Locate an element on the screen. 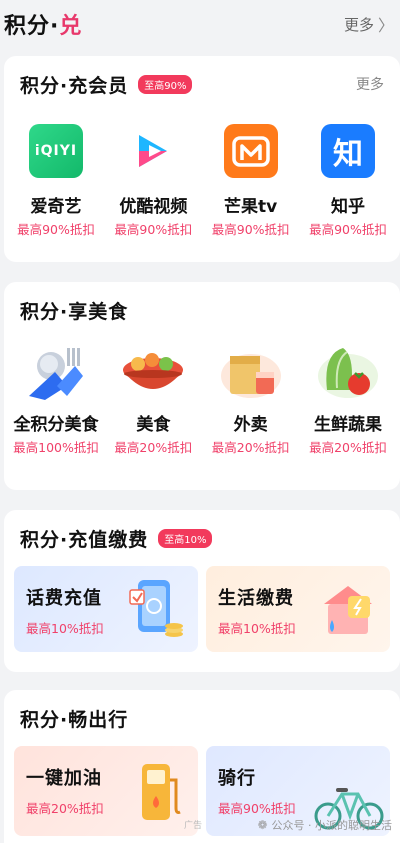  watermark: ❁ 公众号 · 小派的聪明生活 is located at coordinates (324, 825).